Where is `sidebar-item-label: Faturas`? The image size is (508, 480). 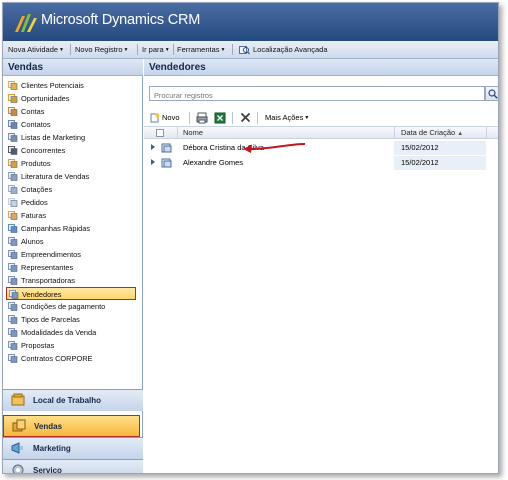 sidebar-item-label: Faturas is located at coordinates (34, 215).